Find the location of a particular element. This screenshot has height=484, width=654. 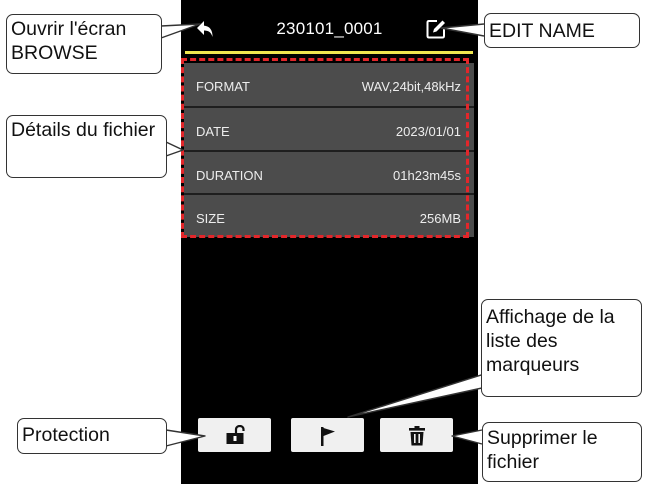

detail-value: 256MB is located at coordinates (440, 218).